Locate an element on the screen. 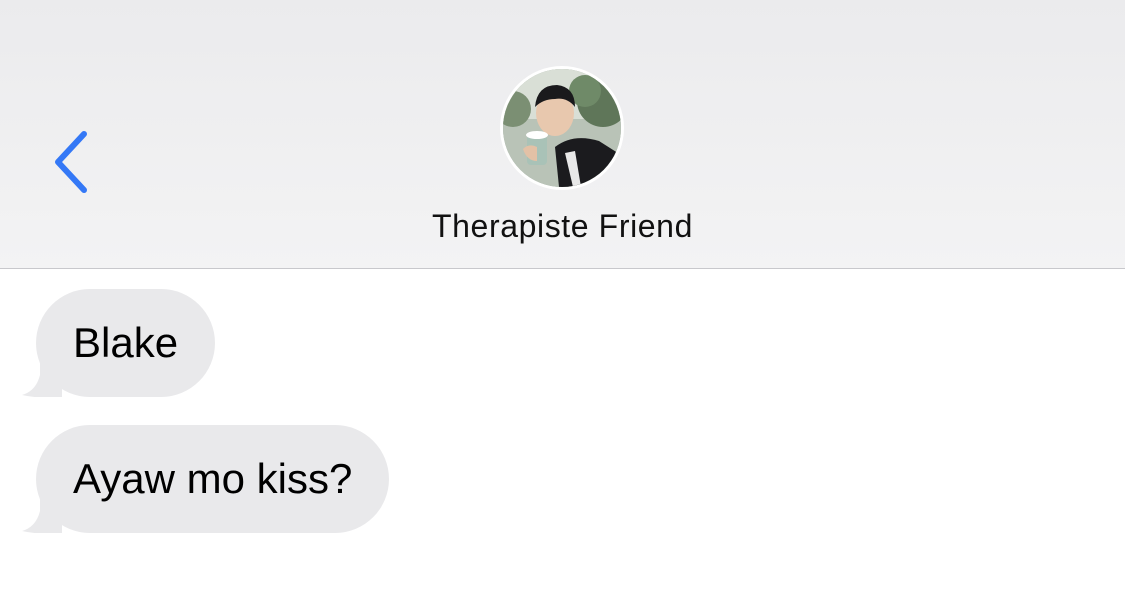 The width and height of the screenshot is (1125, 593). message-text: Ayaw mo kiss? is located at coordinates (213, 478).